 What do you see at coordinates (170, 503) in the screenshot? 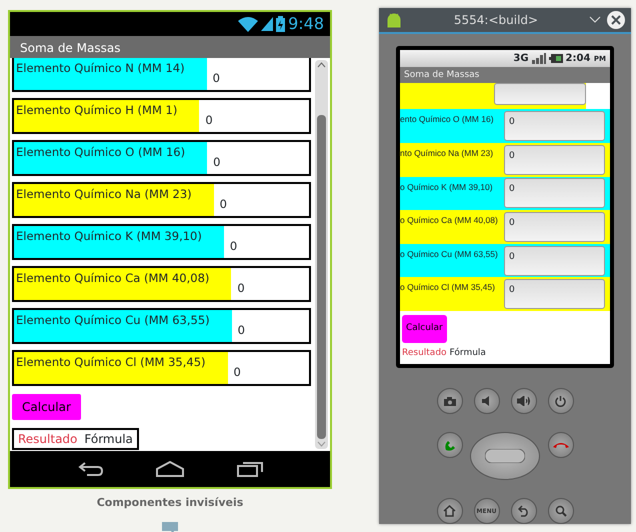
I see `section-heading: Componentes invisíveis` at bounding box center [170, 503].